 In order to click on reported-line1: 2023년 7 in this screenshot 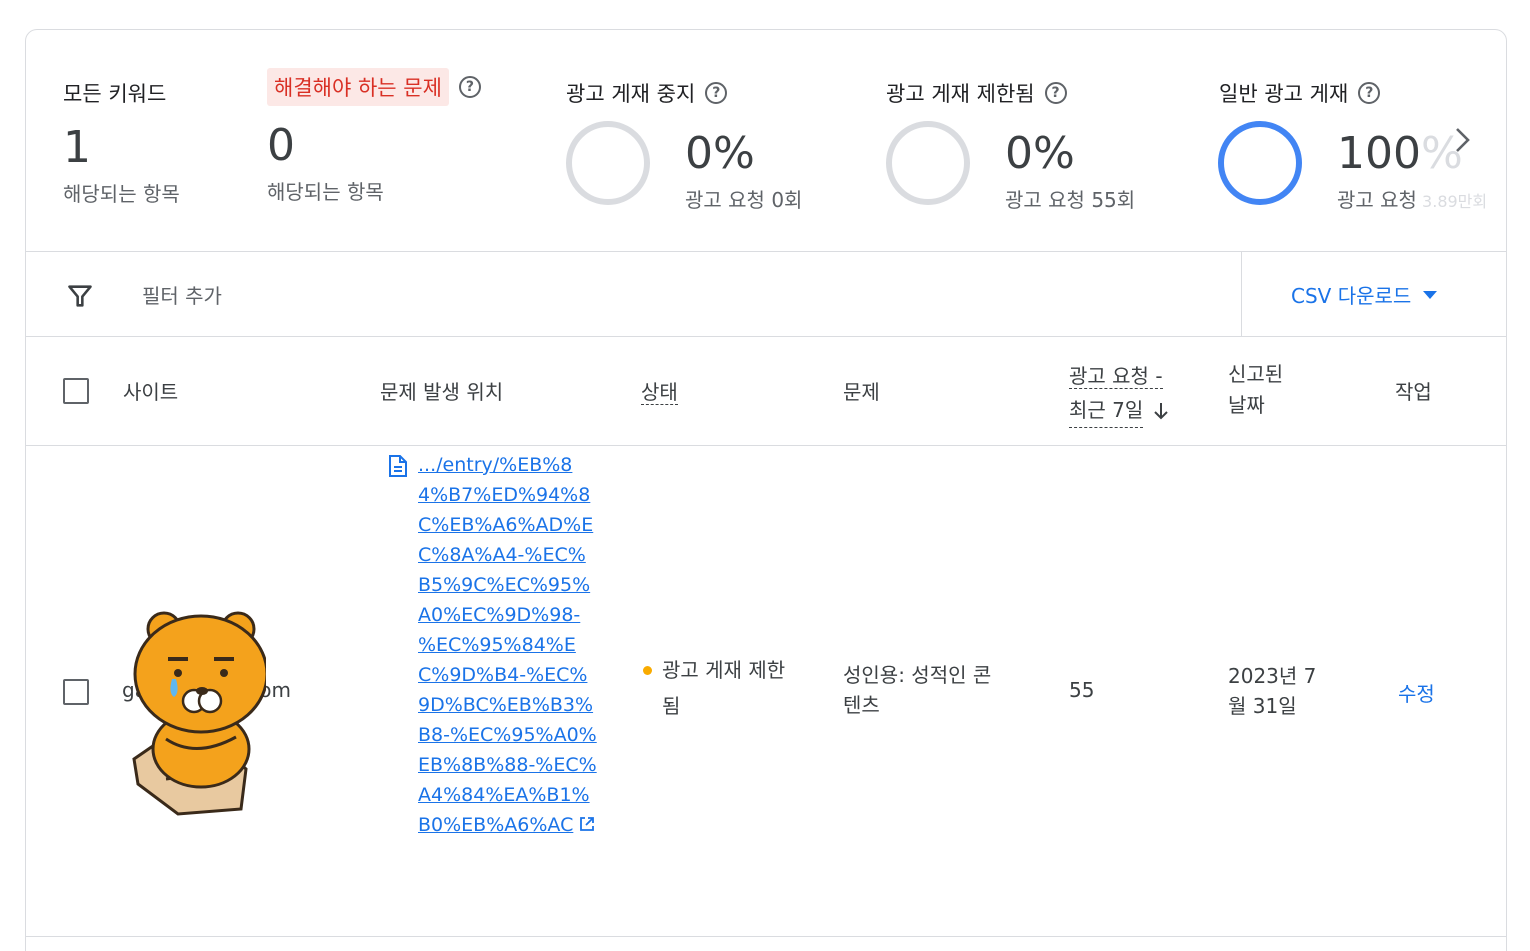, I will do `click(1272, 676)`.